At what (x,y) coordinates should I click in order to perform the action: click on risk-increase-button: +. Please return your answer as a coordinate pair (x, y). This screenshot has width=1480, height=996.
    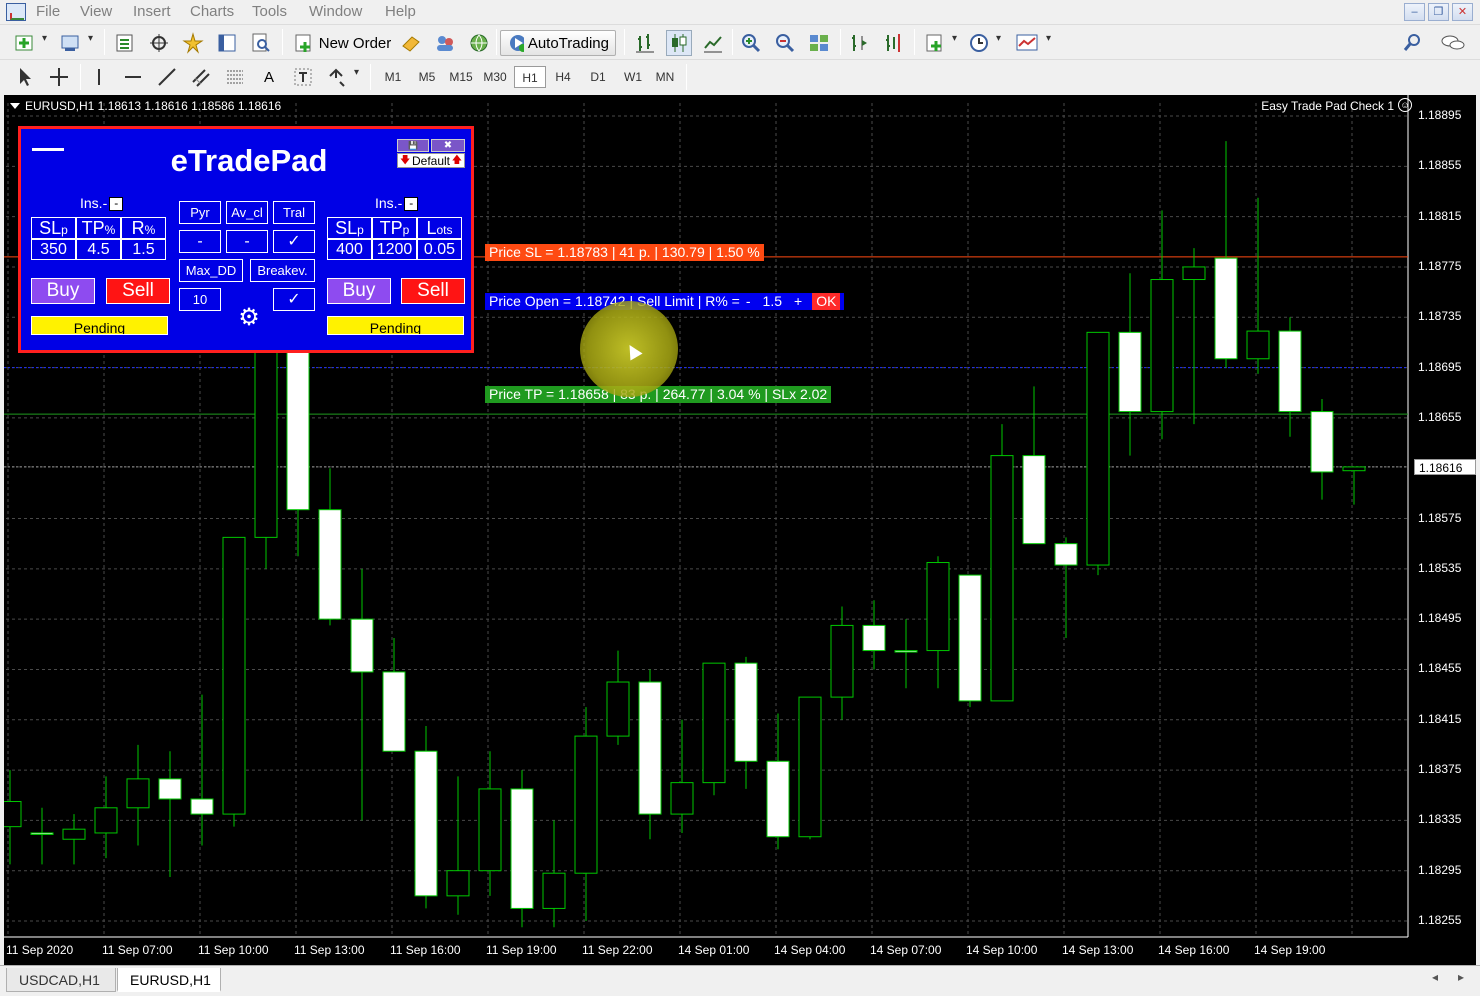
    Looking at the image, I should click on (798, 301).